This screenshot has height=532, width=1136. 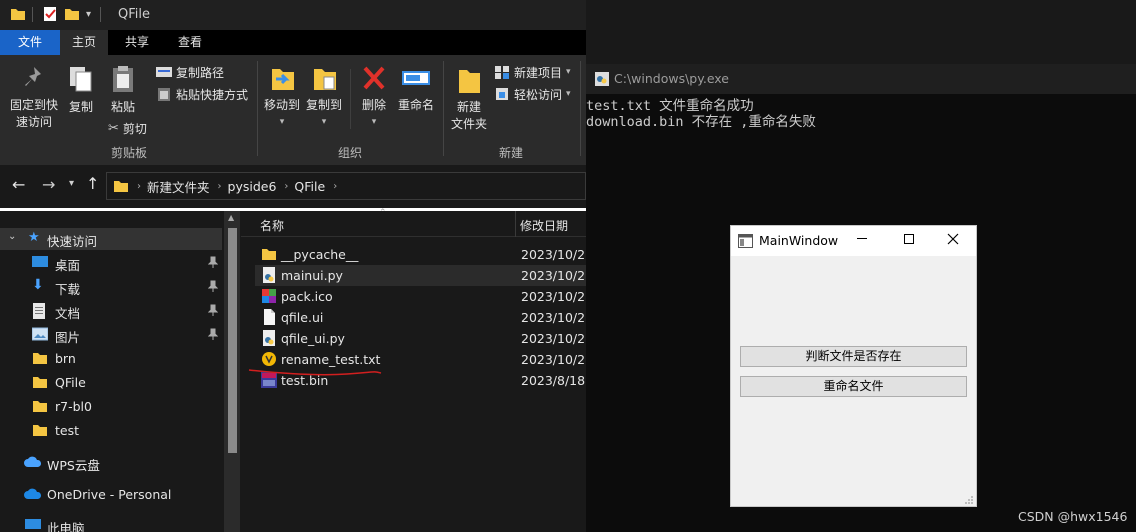 I want to click on star-icon: ★, so click(x=34, y=237).